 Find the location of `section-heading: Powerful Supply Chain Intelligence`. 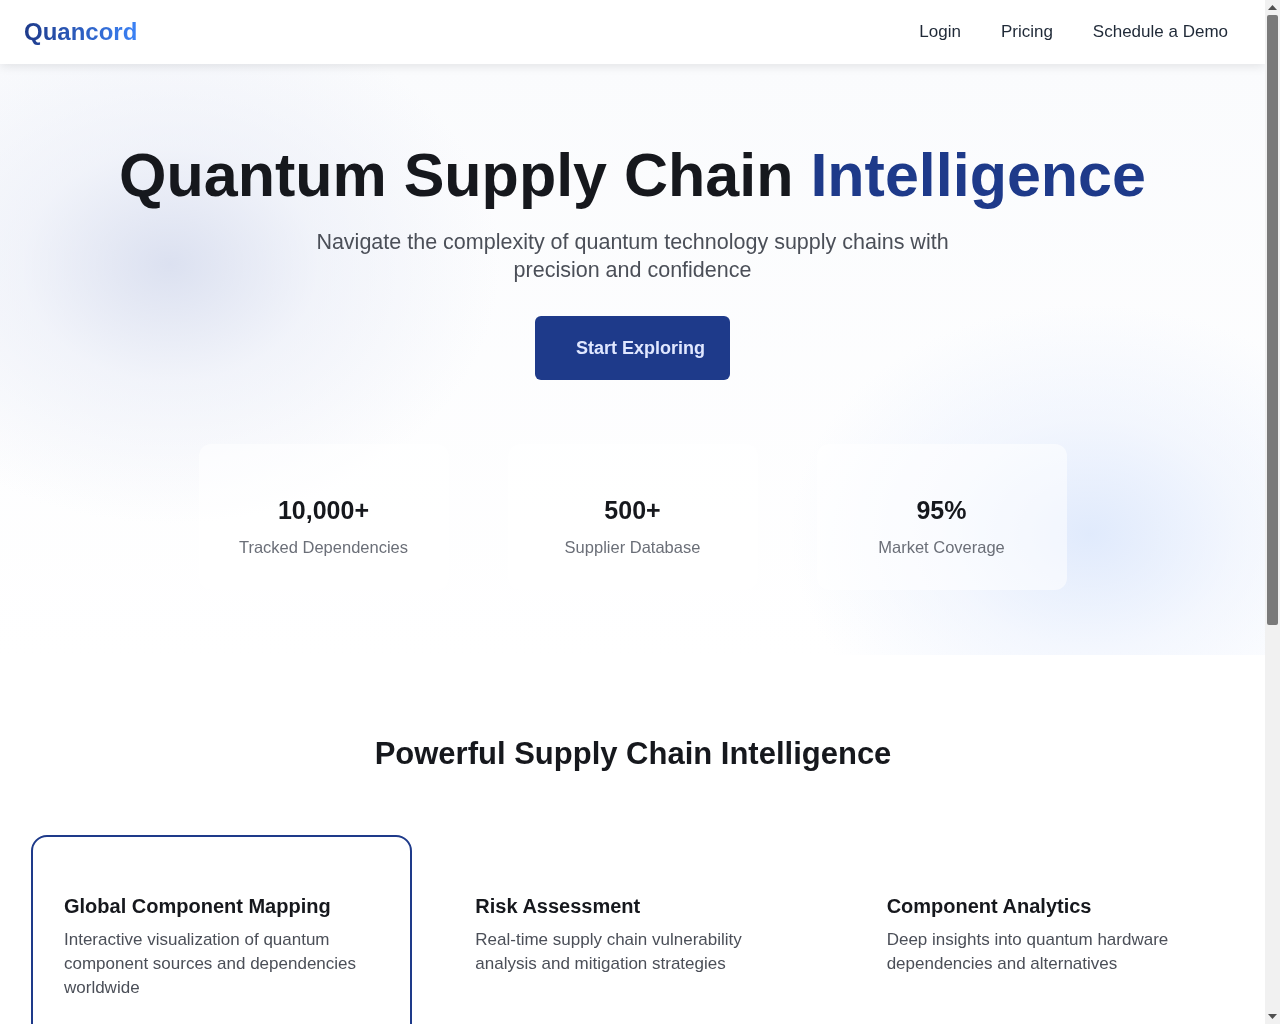

section-heading: Powerful Supply Chain Intelligence is located at coordinates (633, 754).